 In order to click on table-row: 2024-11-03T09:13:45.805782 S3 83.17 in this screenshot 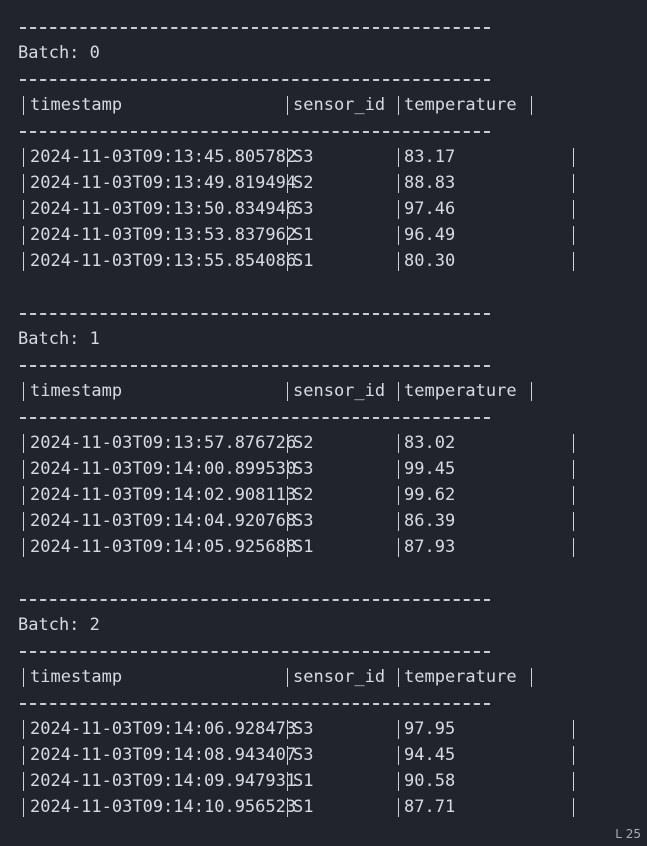, I will do `click(332, 157)`.